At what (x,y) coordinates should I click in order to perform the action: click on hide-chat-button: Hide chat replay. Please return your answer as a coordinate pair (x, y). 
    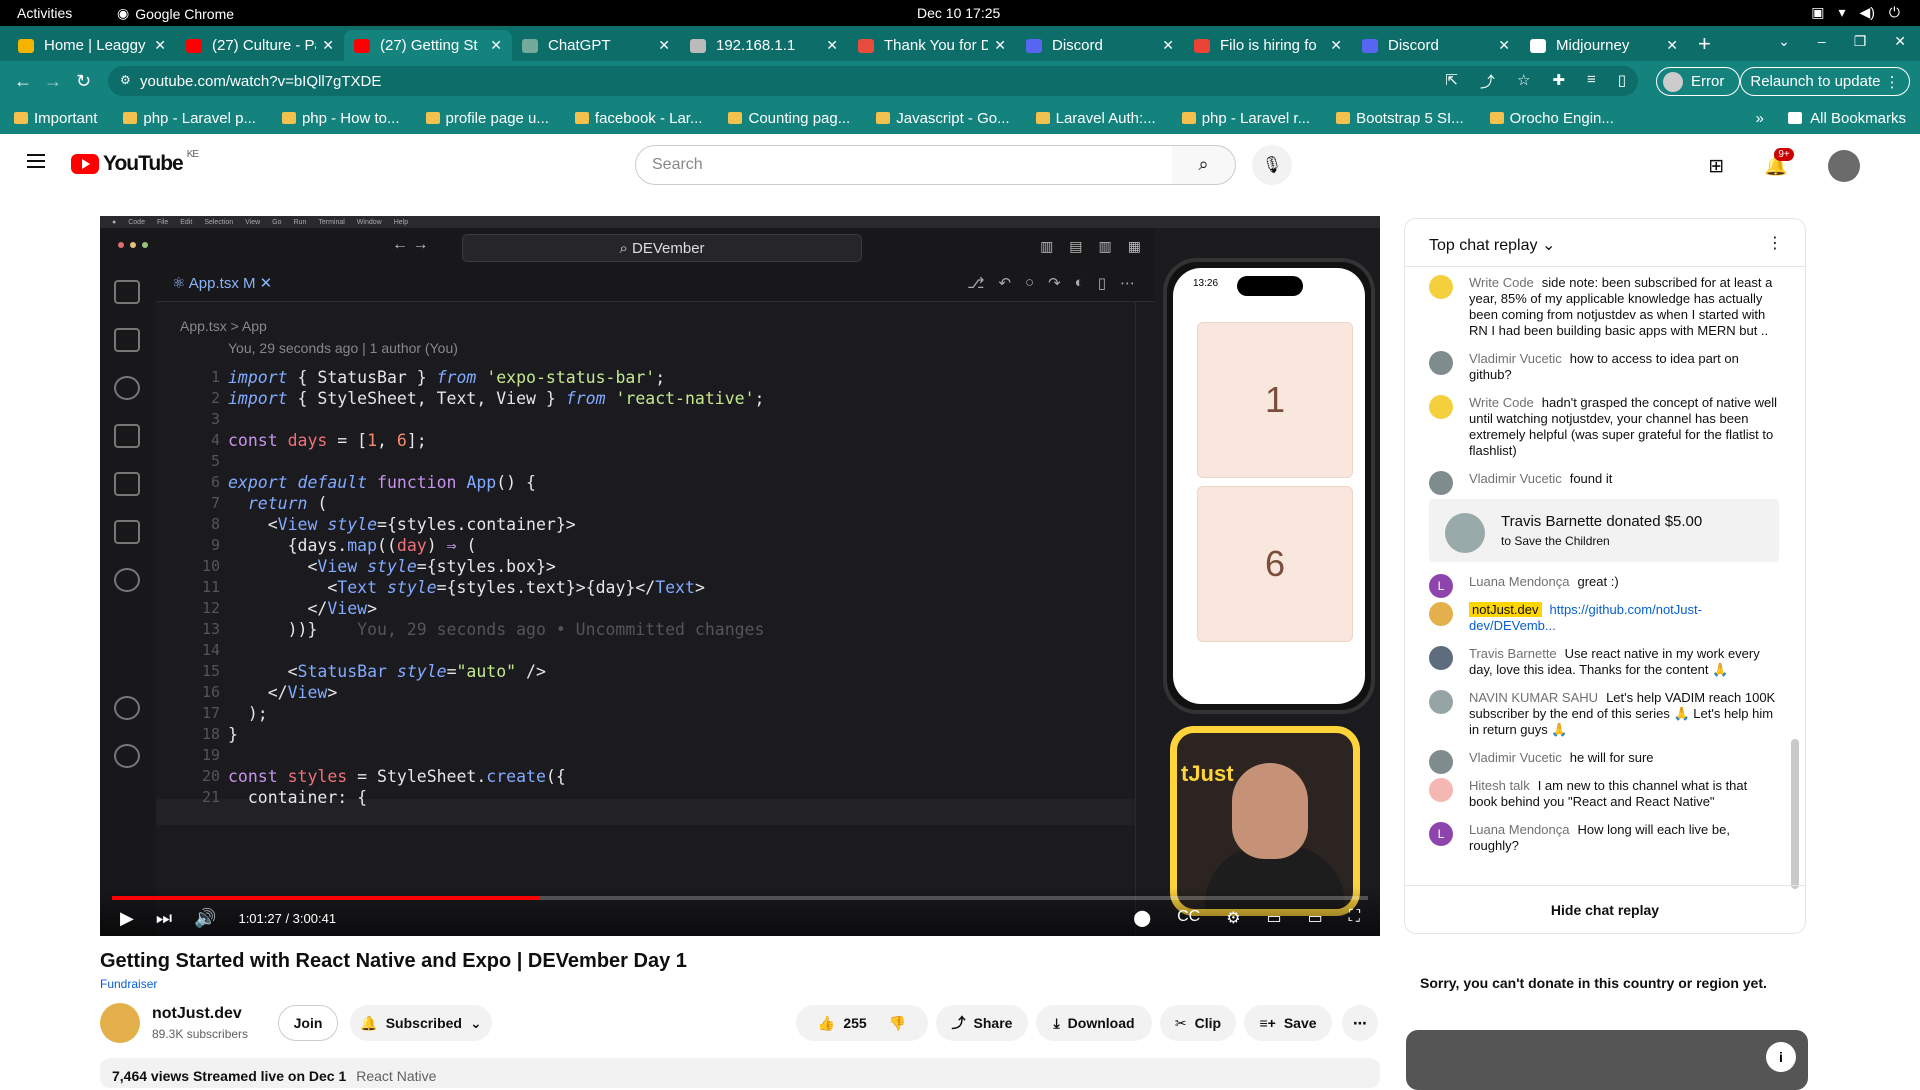
    Looking at the image, I should click on (1605, 909).